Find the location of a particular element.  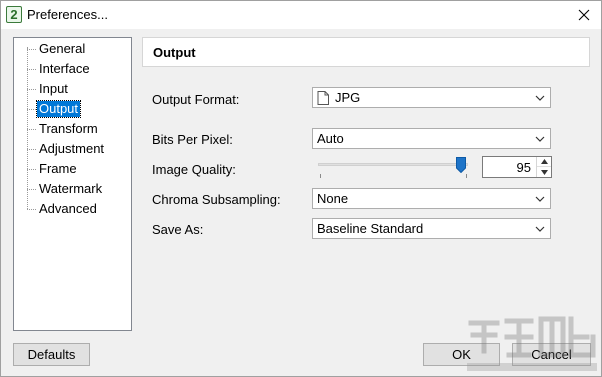

nav-item-advanced: Advanced is located at coordinates (72, 209).